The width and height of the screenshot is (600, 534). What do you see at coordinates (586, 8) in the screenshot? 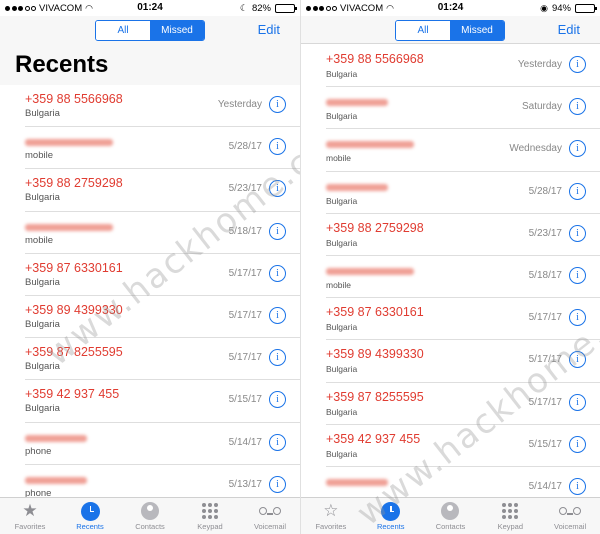
I see `battery-icon` at bounding box center [586, 8].